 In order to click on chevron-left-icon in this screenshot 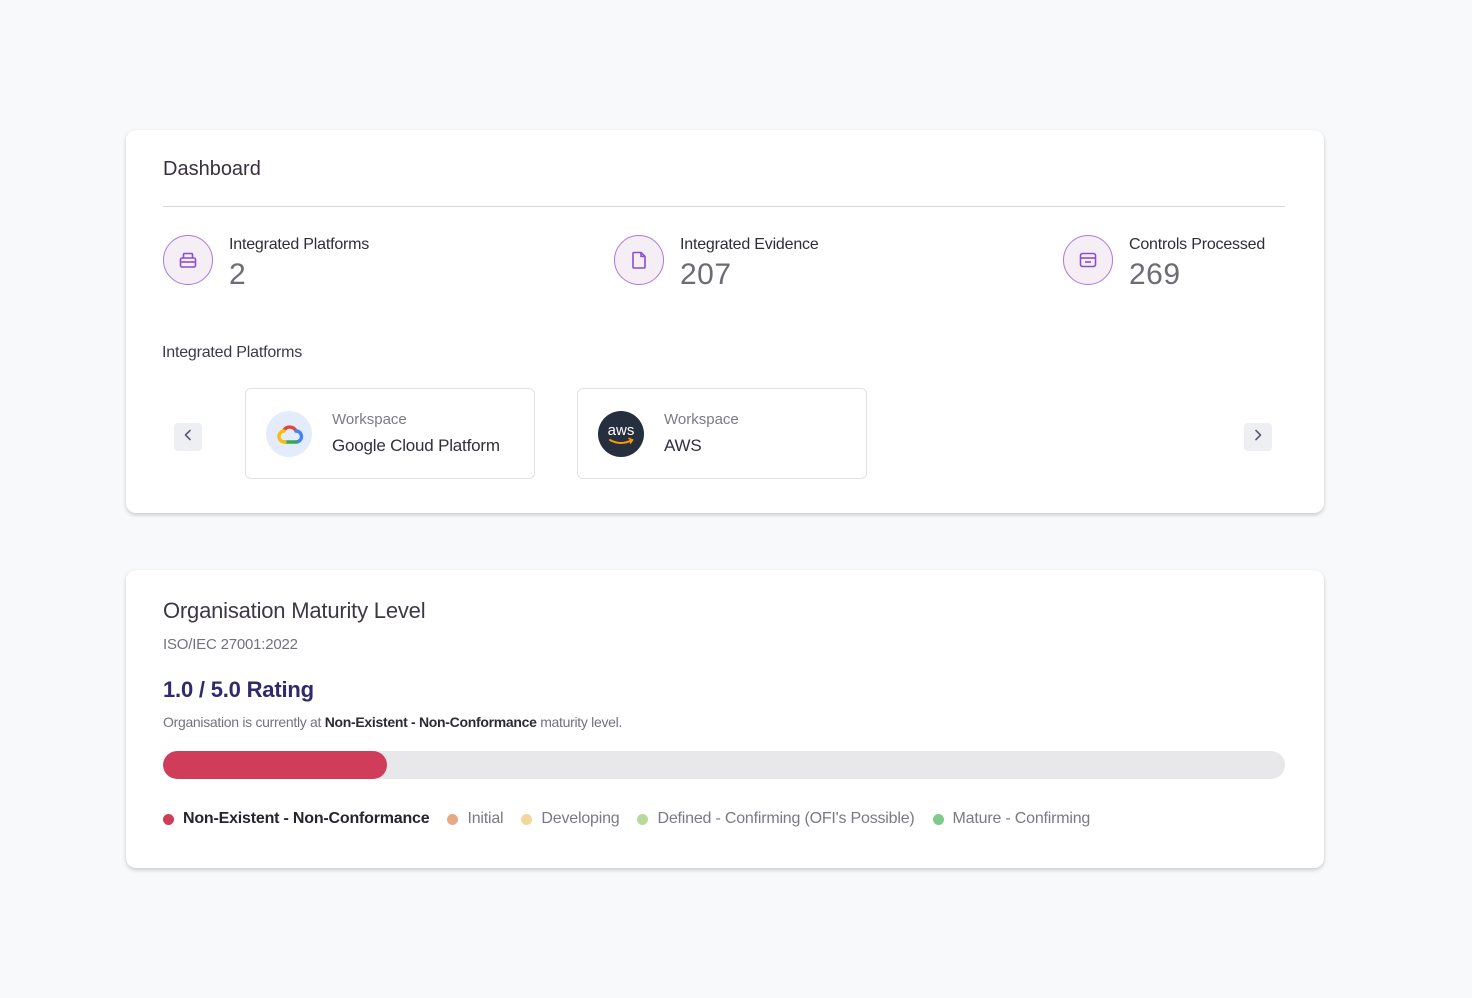, I will do `click(188, 437)`.